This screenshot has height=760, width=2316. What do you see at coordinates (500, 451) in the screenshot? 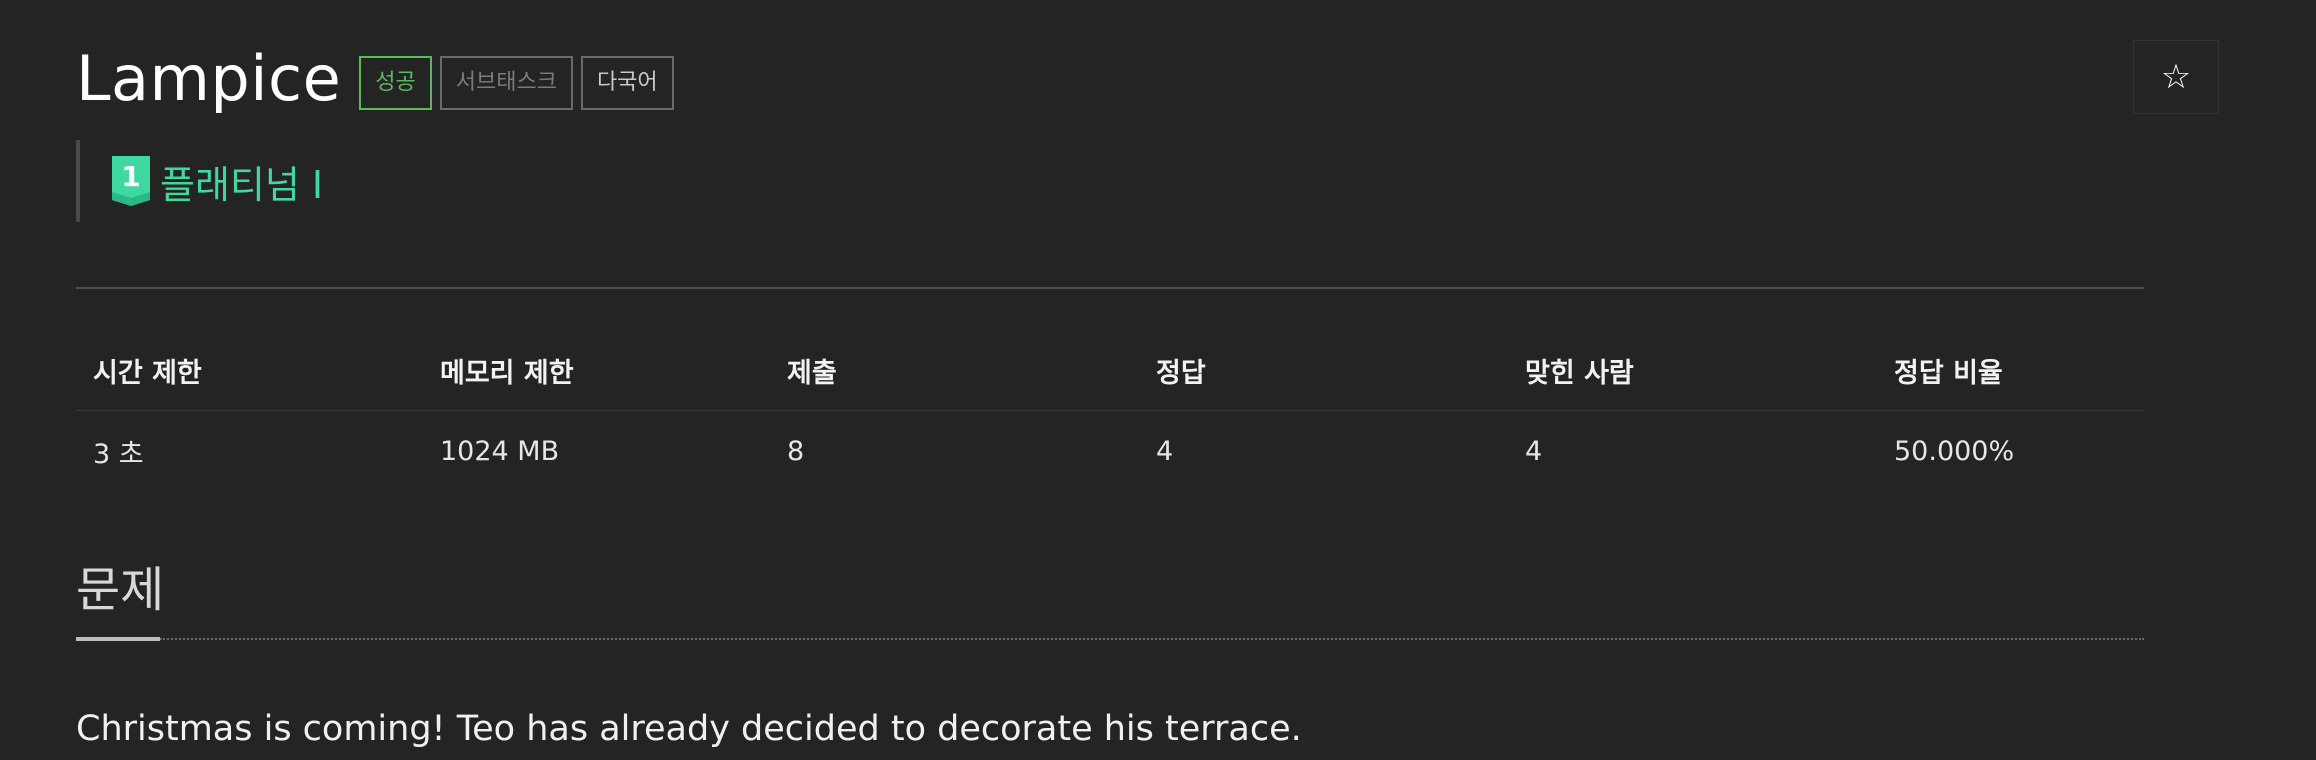
I see `value-memory-limit: 1024 MB` at bounding box center [500, 451].